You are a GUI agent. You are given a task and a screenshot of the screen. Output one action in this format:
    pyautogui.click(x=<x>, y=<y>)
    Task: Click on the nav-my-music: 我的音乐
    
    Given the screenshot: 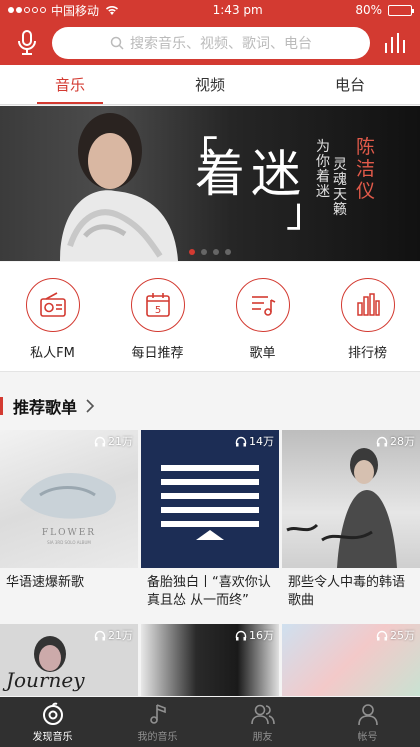 What is the action you would take?
    pyautogui.click(x=157, y=722)
    